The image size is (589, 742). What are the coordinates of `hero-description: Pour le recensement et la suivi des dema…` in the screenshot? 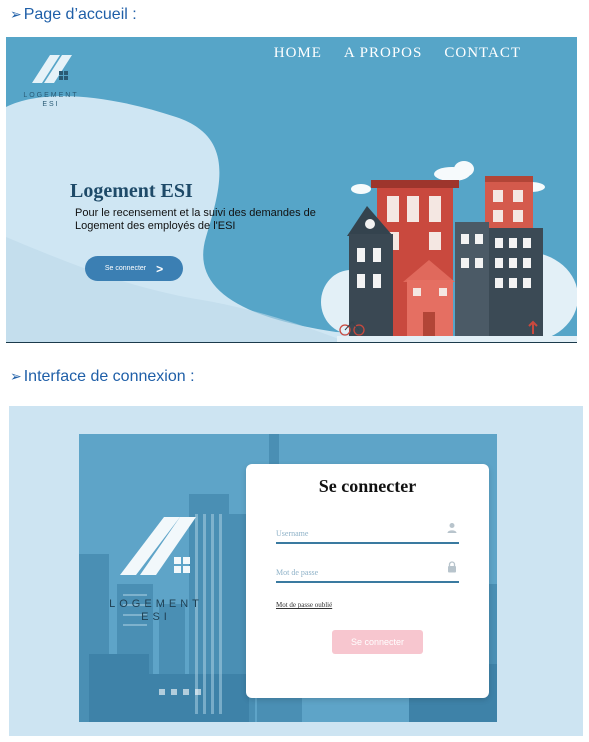 It's located at (195, 219).